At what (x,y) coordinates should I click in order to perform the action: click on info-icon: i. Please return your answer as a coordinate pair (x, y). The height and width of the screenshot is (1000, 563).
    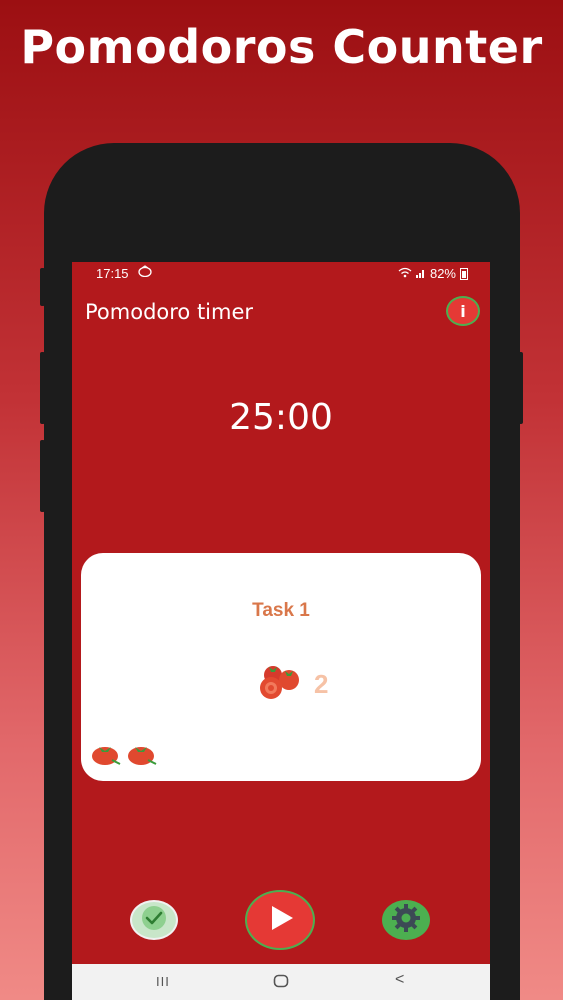
    Looking at the image, I should click on (463, 311).